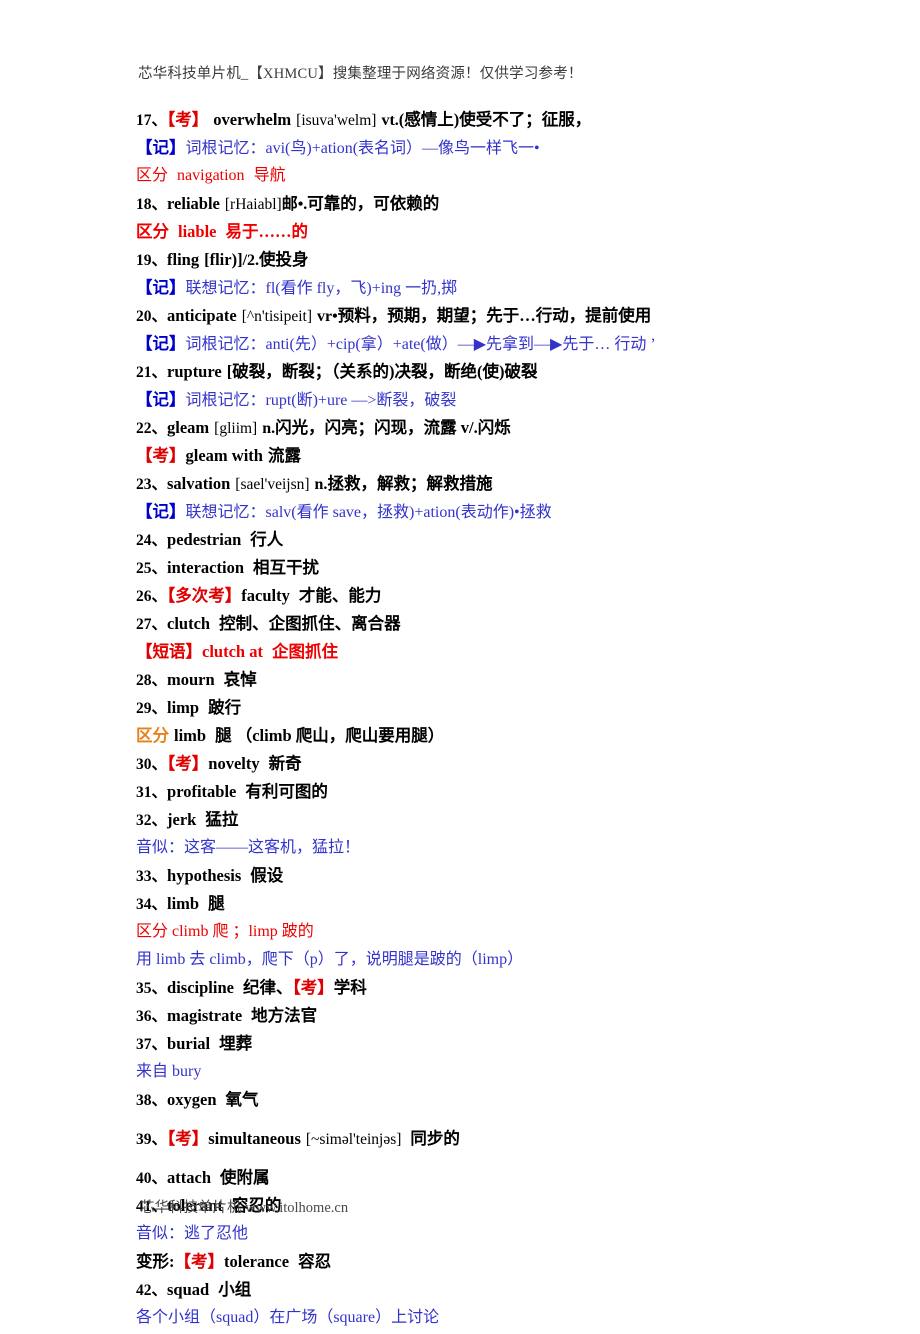  Describe the element at coordinates (252, 119) in the screenshot. I see `headword: overwhelm` at that location.